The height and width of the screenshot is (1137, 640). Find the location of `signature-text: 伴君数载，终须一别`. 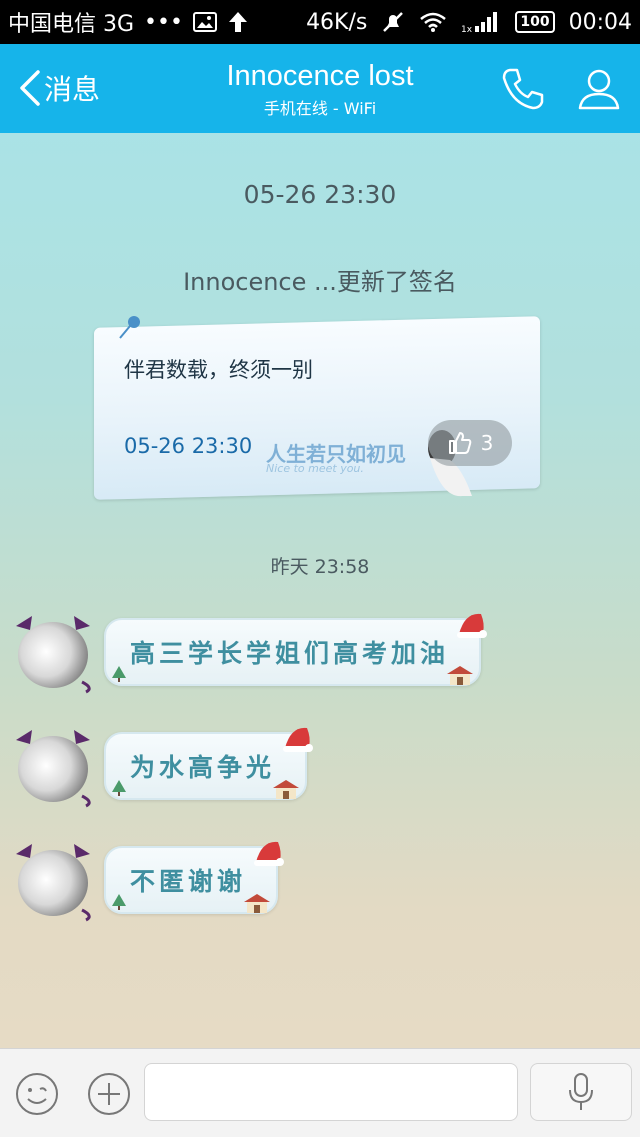

signature-text: 伴君数载，终须一别 is located at coordinates (218, 370).